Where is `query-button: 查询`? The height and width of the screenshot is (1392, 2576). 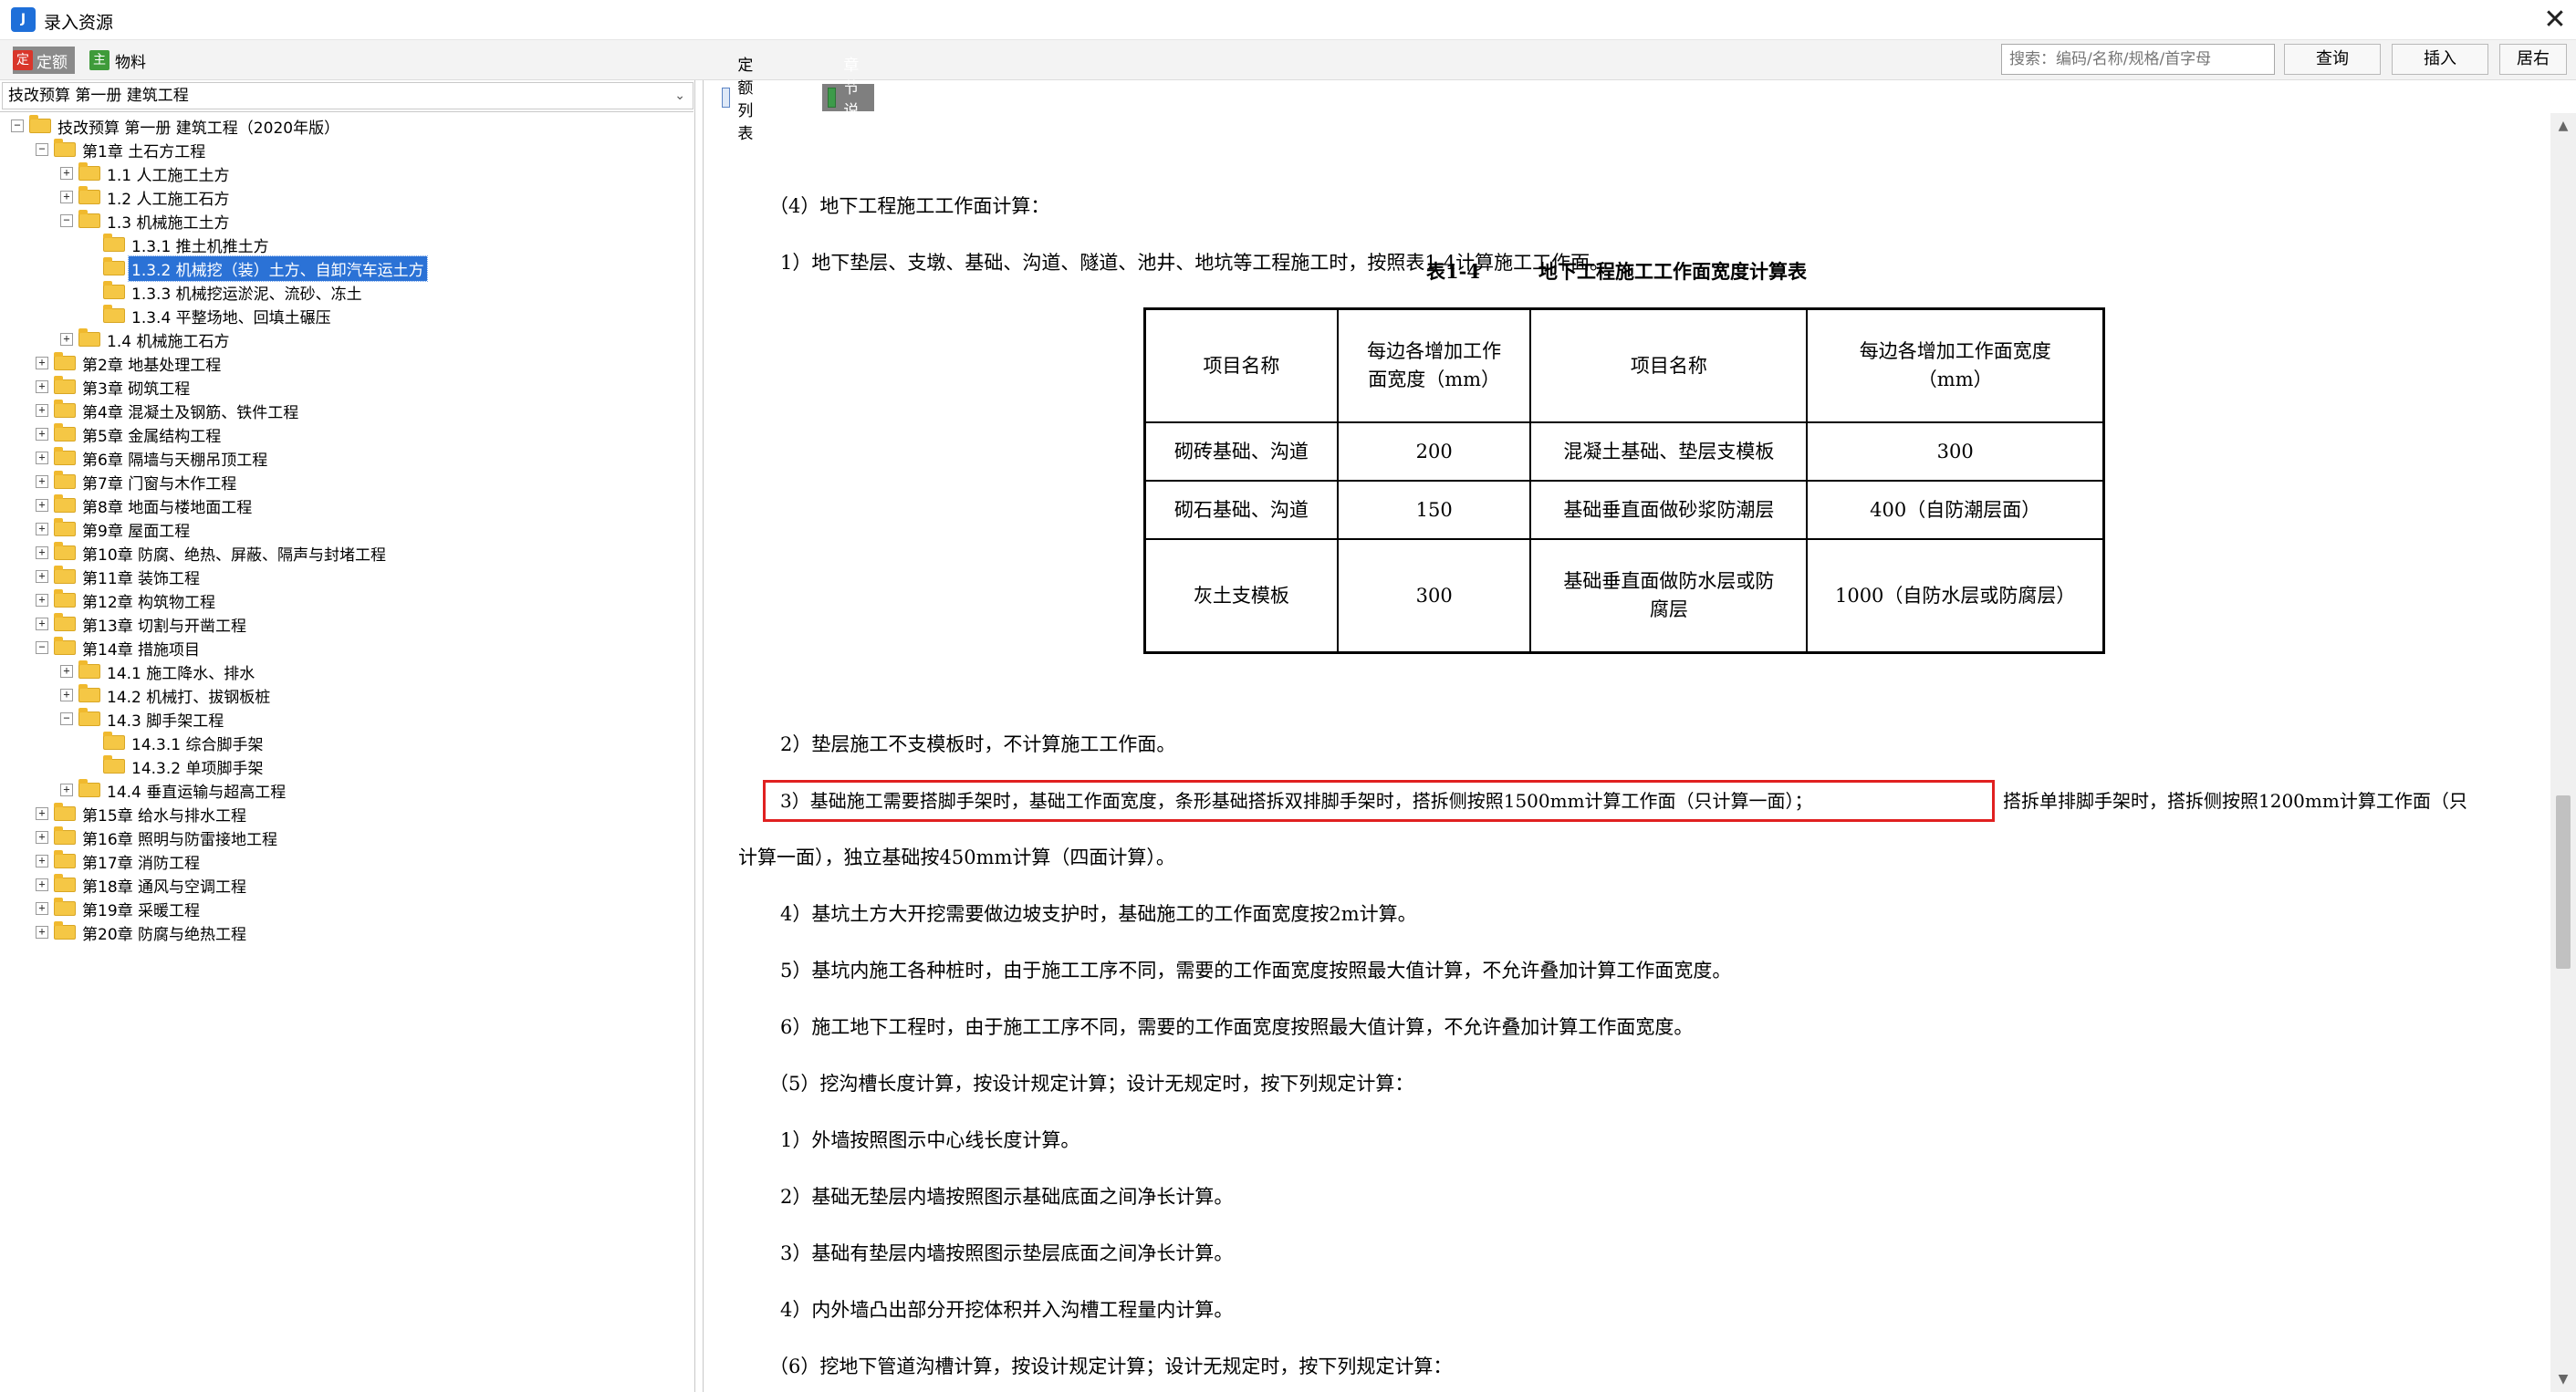
query-button: 查询 is located at coordinates (2332, 59).